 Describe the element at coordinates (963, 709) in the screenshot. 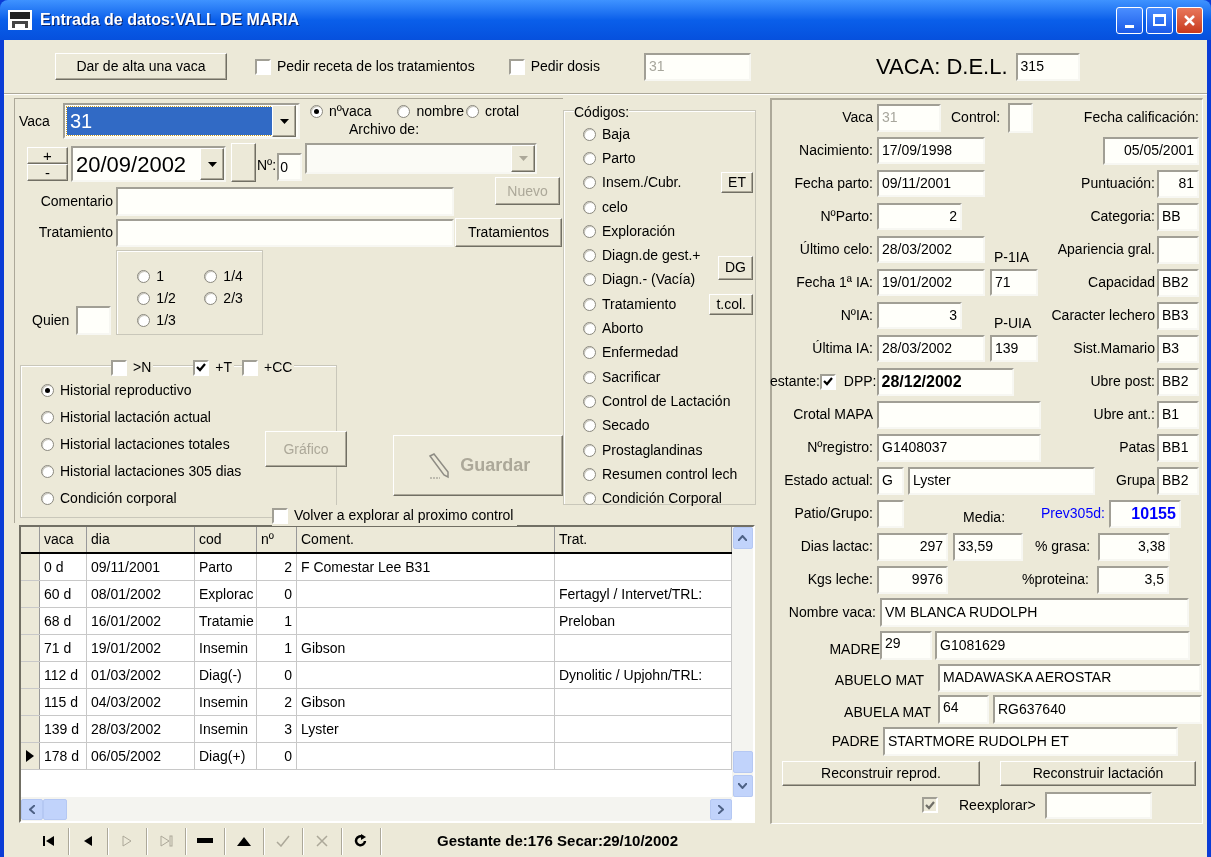

I see `text-field: 64` at that location.